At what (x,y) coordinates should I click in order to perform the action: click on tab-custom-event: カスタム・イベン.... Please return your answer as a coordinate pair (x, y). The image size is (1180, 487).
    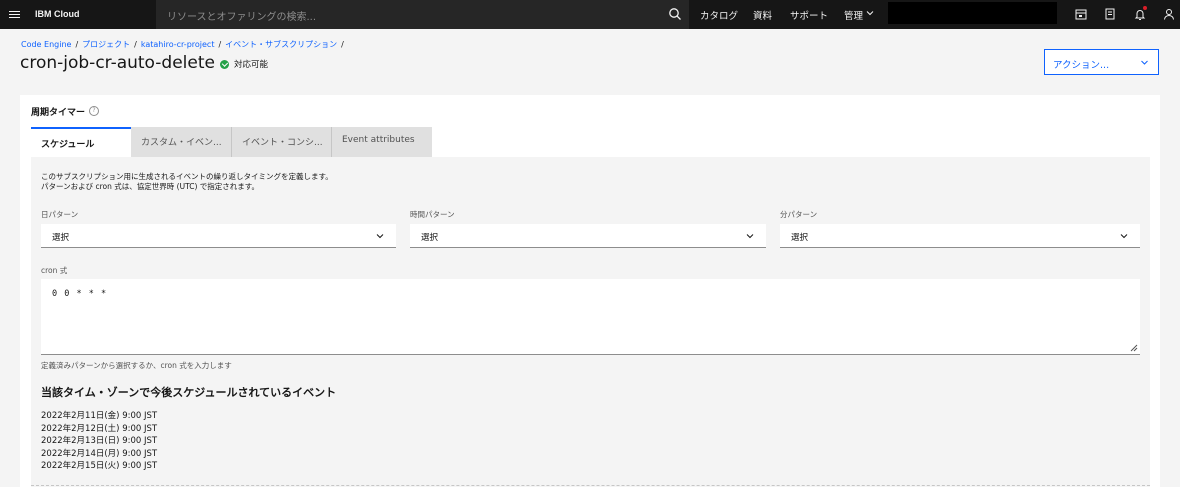
    Looking at the image, I should click on (181, 142).